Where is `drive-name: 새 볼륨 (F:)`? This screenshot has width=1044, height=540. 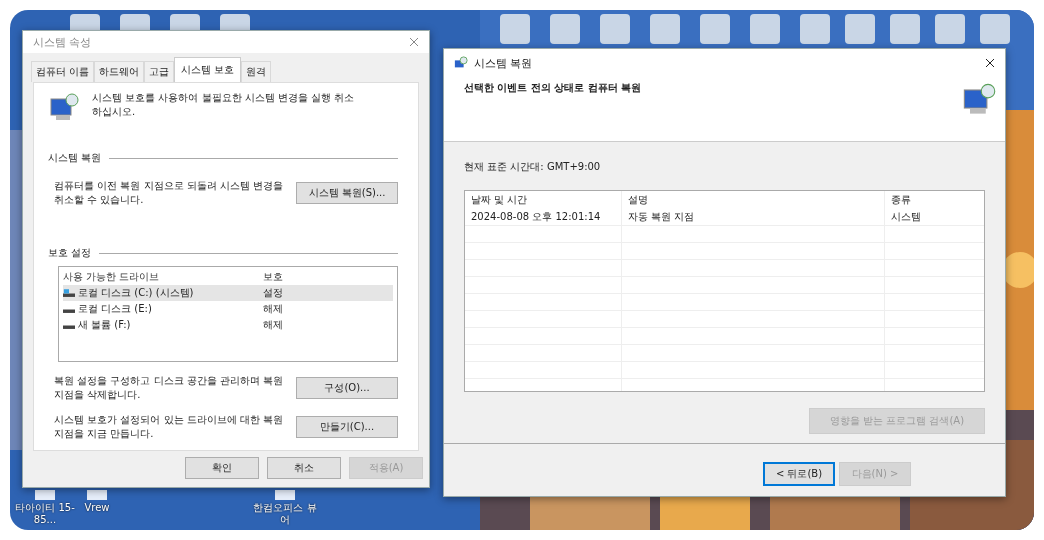 drive-name: 새 볼륨 (F:) is located at coordinates (104, 325).